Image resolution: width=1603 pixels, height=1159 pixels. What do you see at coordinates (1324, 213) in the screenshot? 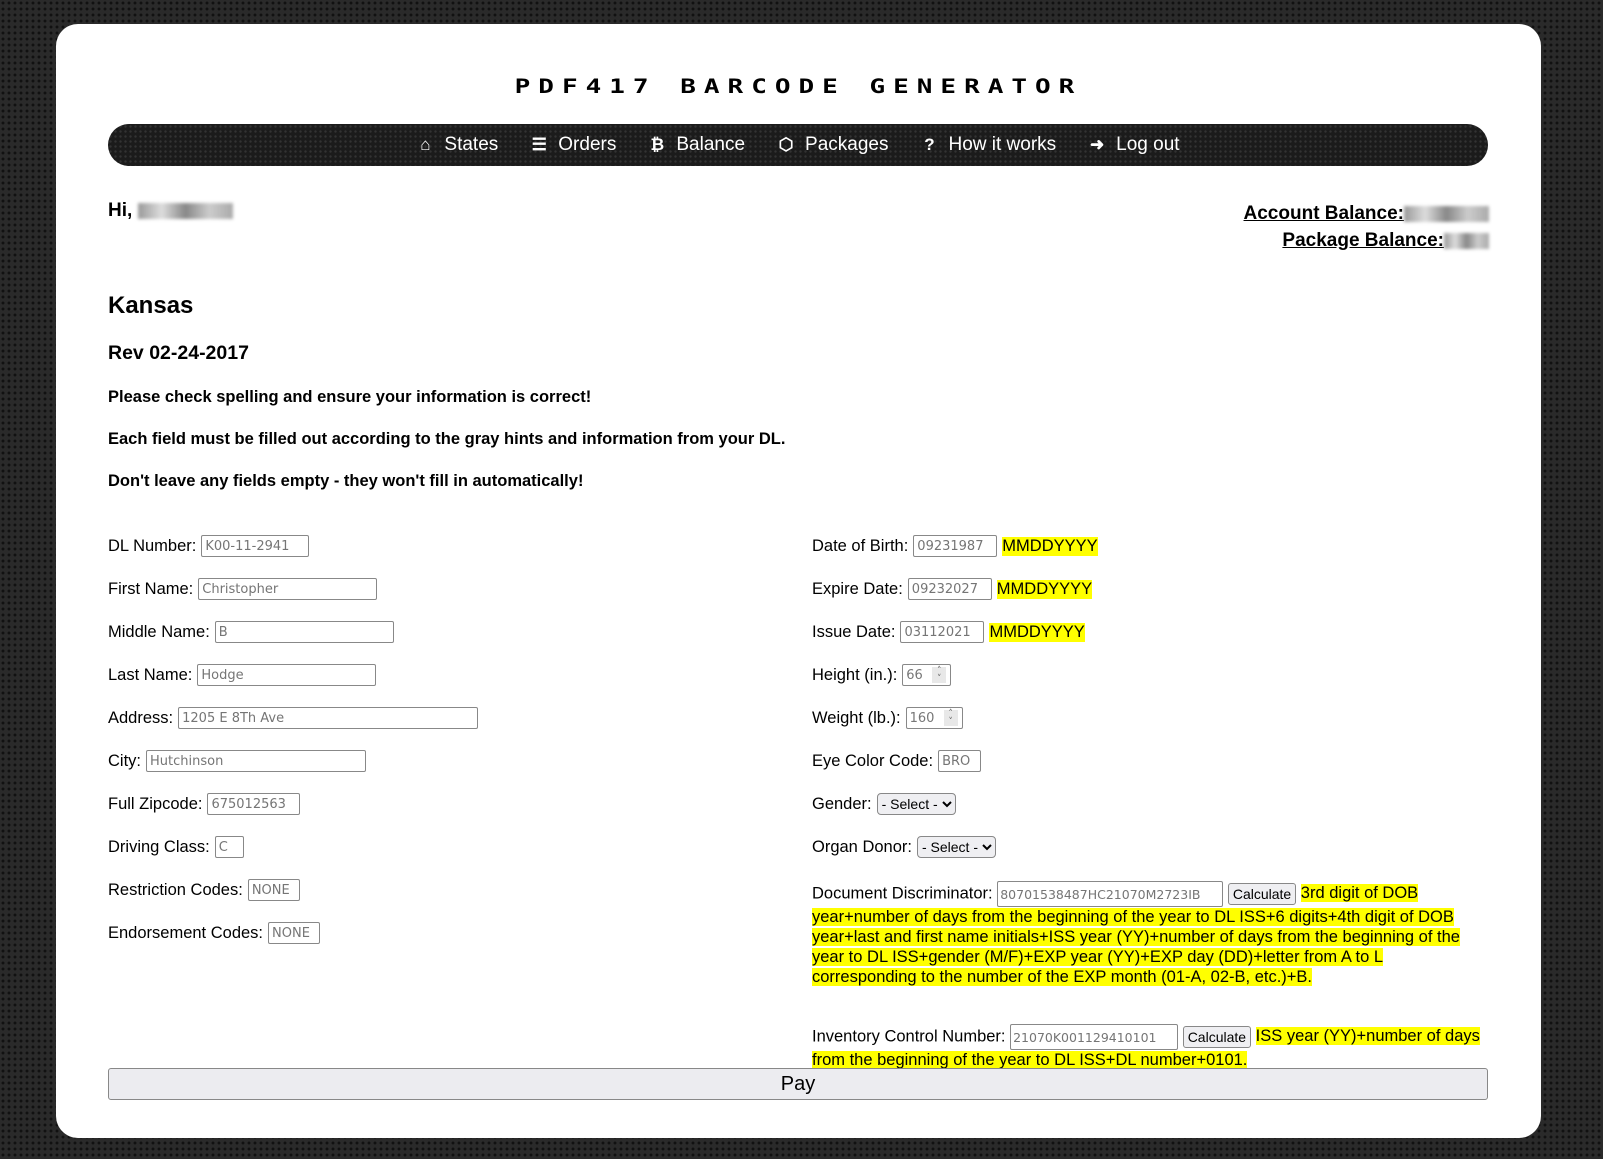
I see `account-balance-link: Account Balance:` at bounding box center [1324, 213].